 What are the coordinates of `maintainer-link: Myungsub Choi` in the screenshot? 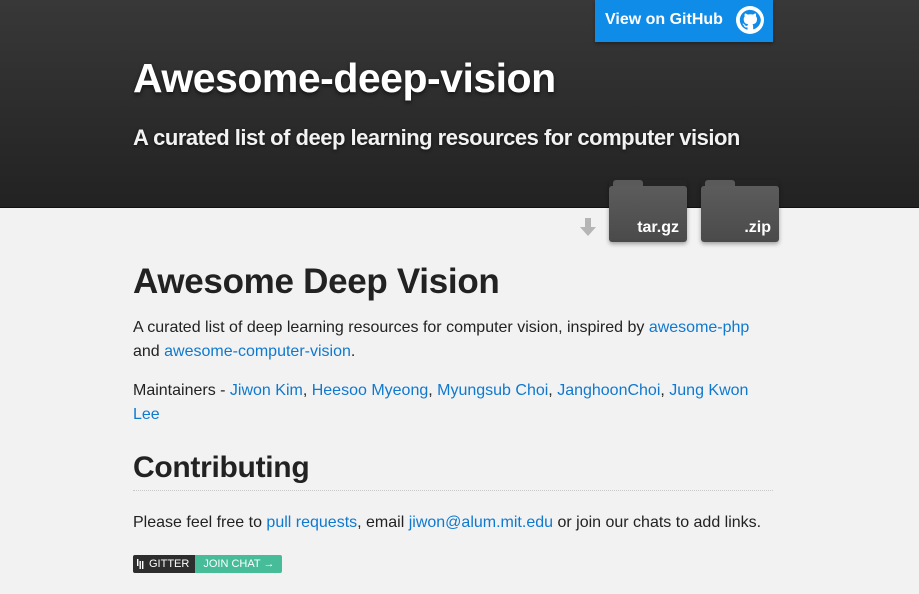 It's located at (492, 390).